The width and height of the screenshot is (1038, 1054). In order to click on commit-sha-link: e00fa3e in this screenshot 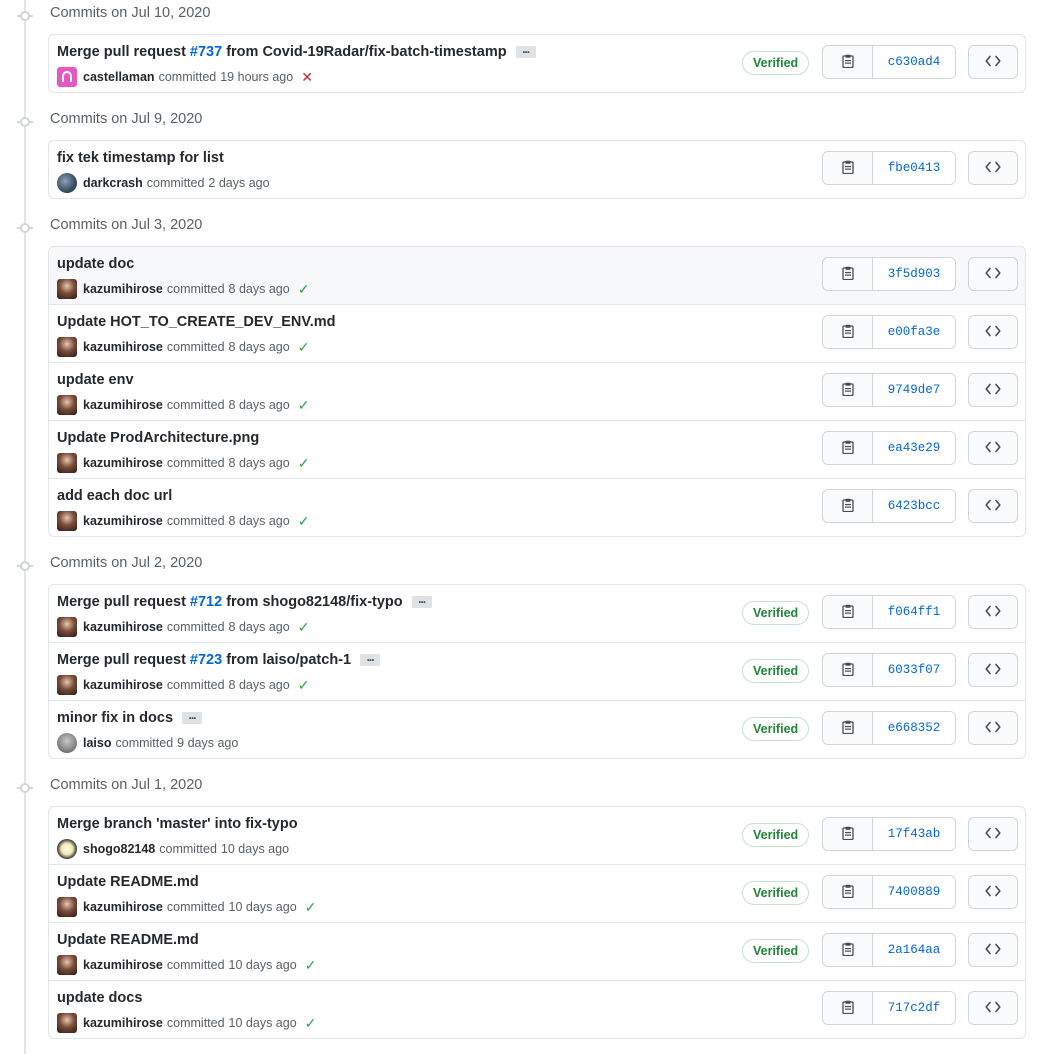, I will do `click(914, 332)`.